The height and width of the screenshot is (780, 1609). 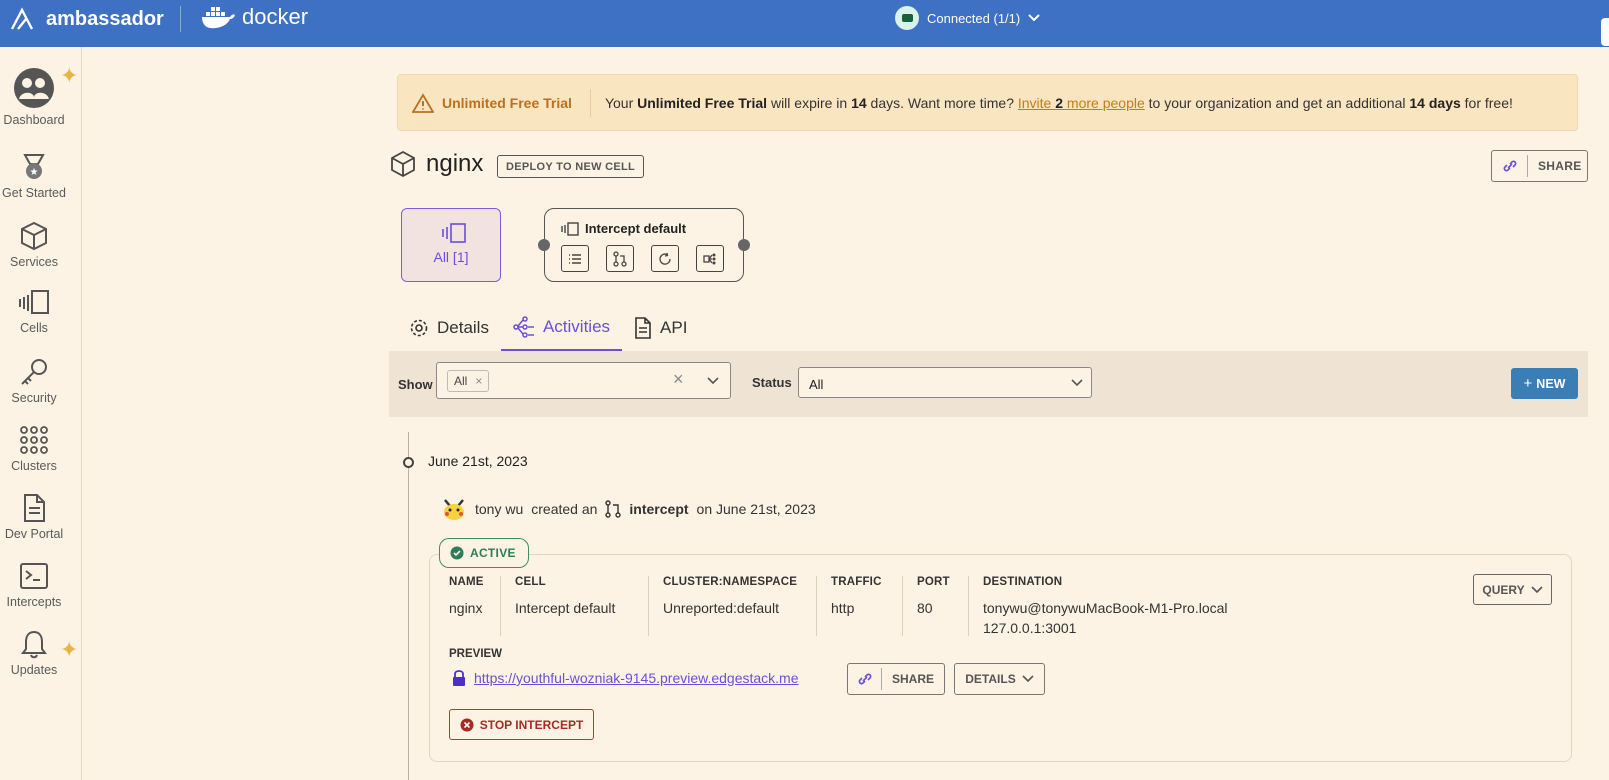 What do you see at coordinates (22, 18) in the screenshot?
I see `ambassador-icon` at bounding box center [22, 18].